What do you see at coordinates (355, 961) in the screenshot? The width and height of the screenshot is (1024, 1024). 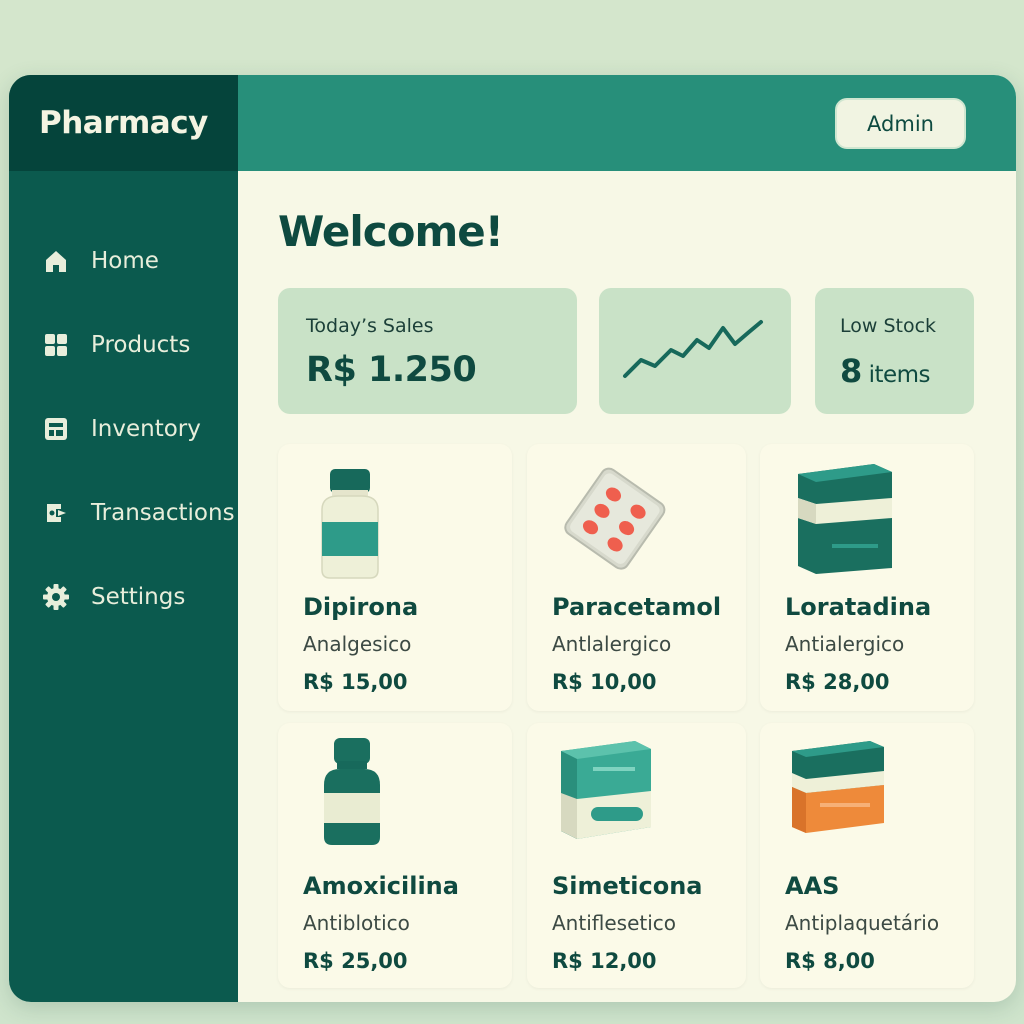 I see `product-price: R$ 25,00` at bounding box center [355, 961].